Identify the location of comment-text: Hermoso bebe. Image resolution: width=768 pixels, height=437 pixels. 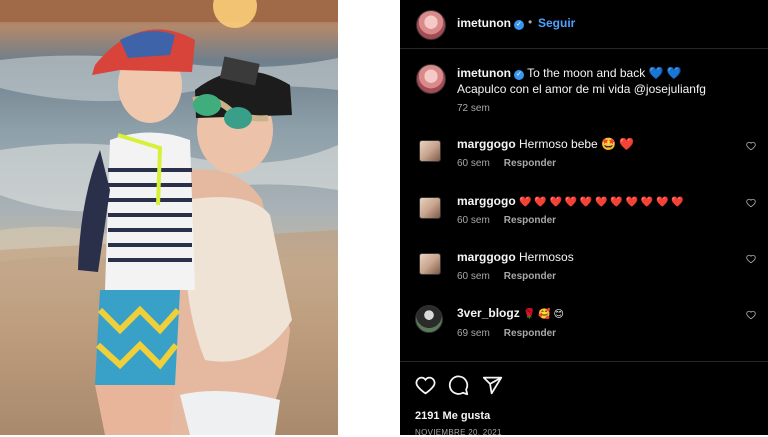
(558, 144).